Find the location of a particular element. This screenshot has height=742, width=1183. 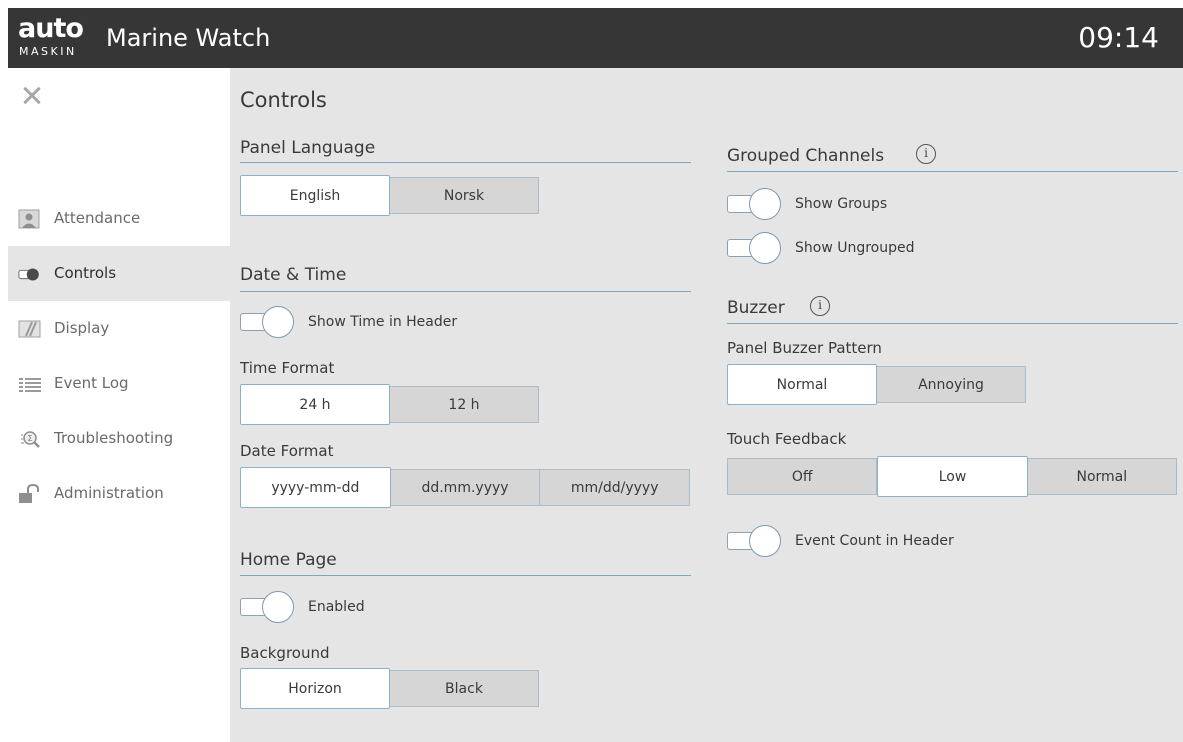

event-count-in-header-toggle: Event Count in Header is located at coordinates (852, 541).